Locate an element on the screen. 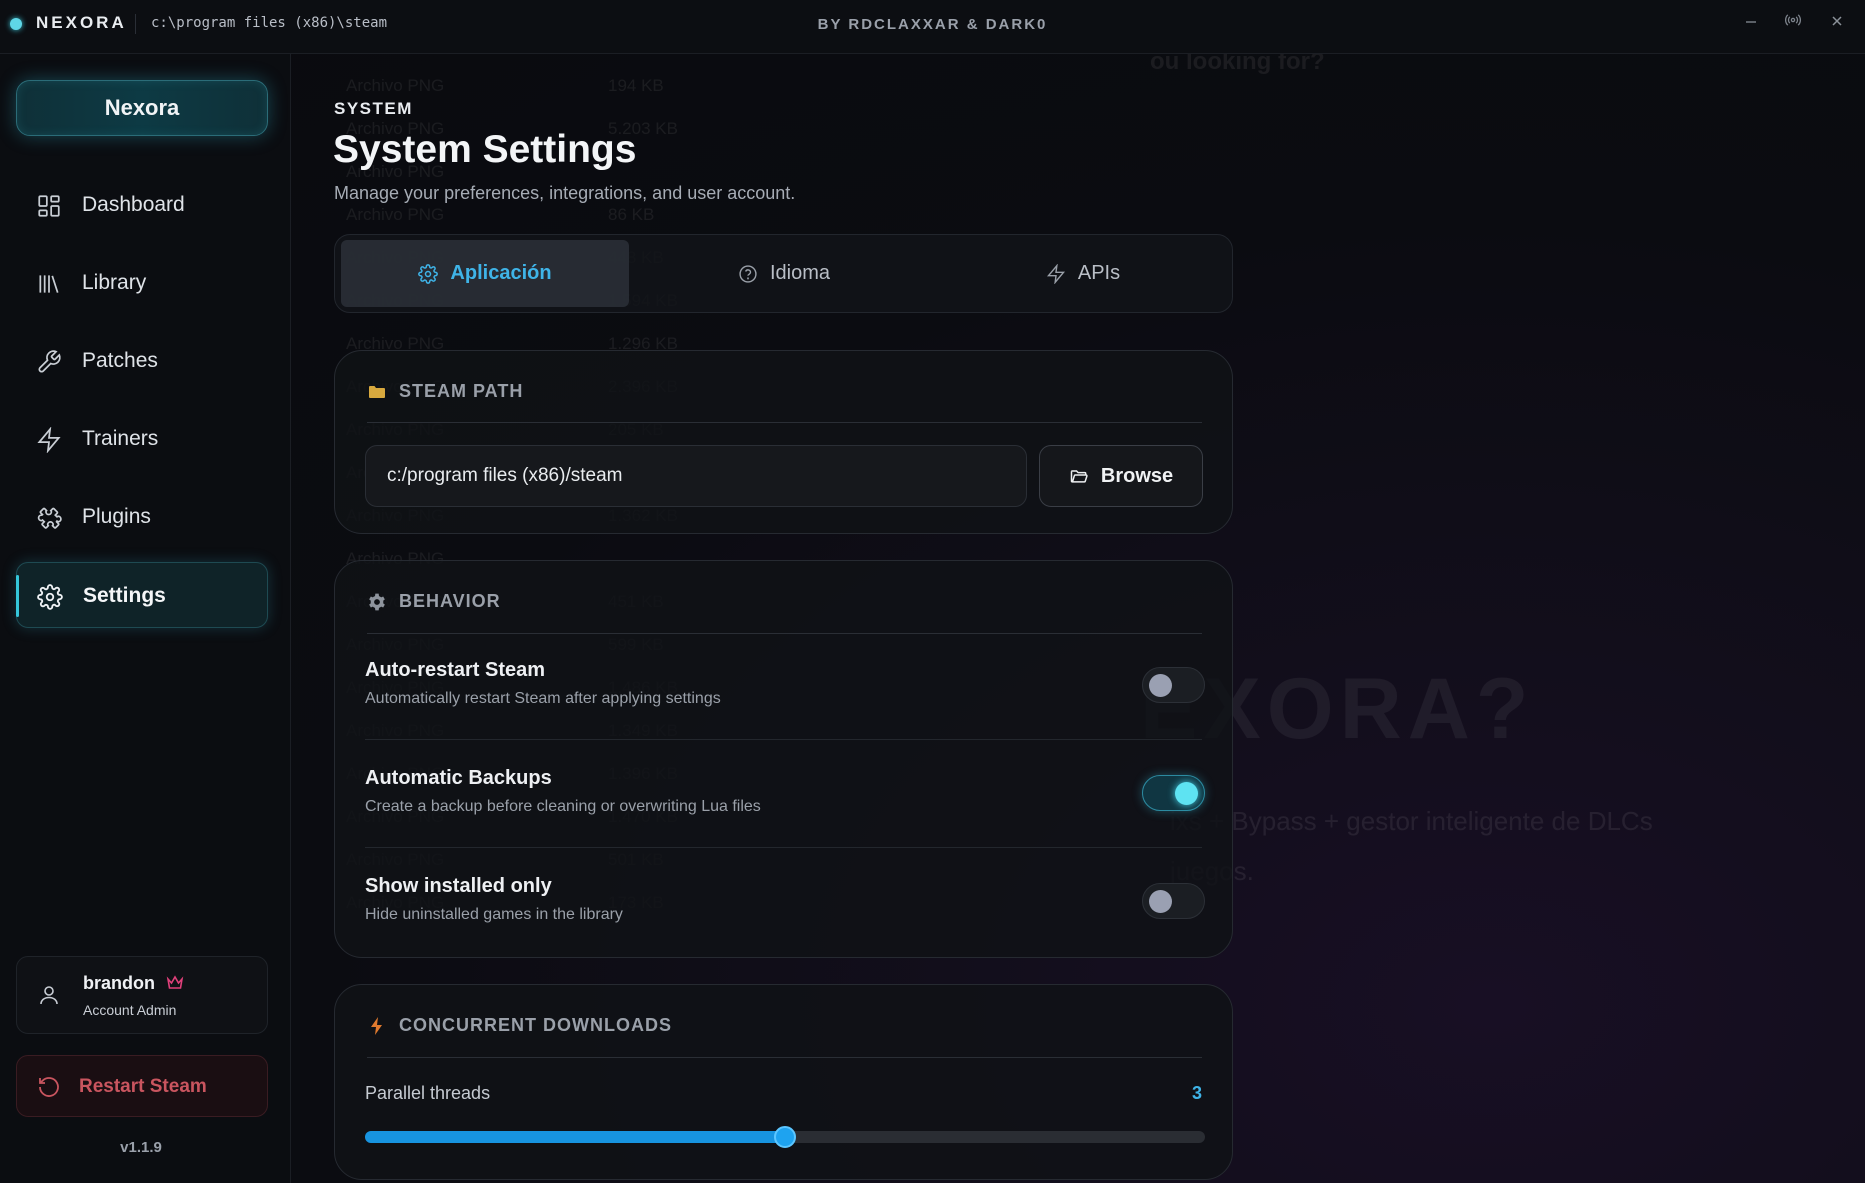  folder-open-icon is located at coordinates (1079, 476).